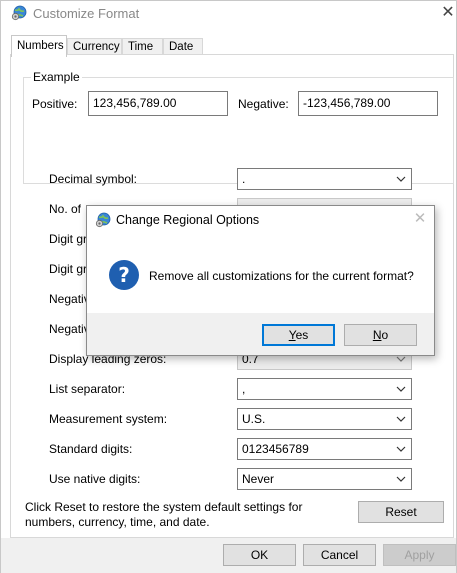 This screenshot has width=457, height=573. What do you see at coordinates (158, 103) in the screenshot?
I see `positive-example-field: 123,456,789.00` at bounding box center [158, 103].